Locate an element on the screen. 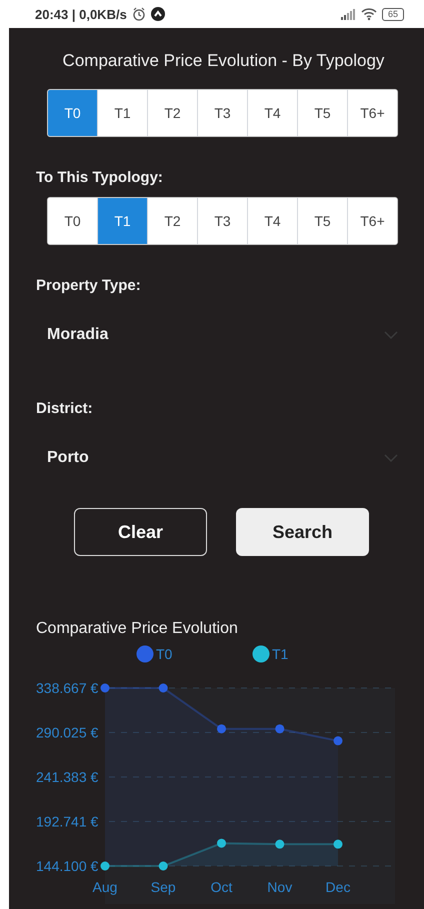  field-label: District: is located at coordinates (65, 408).